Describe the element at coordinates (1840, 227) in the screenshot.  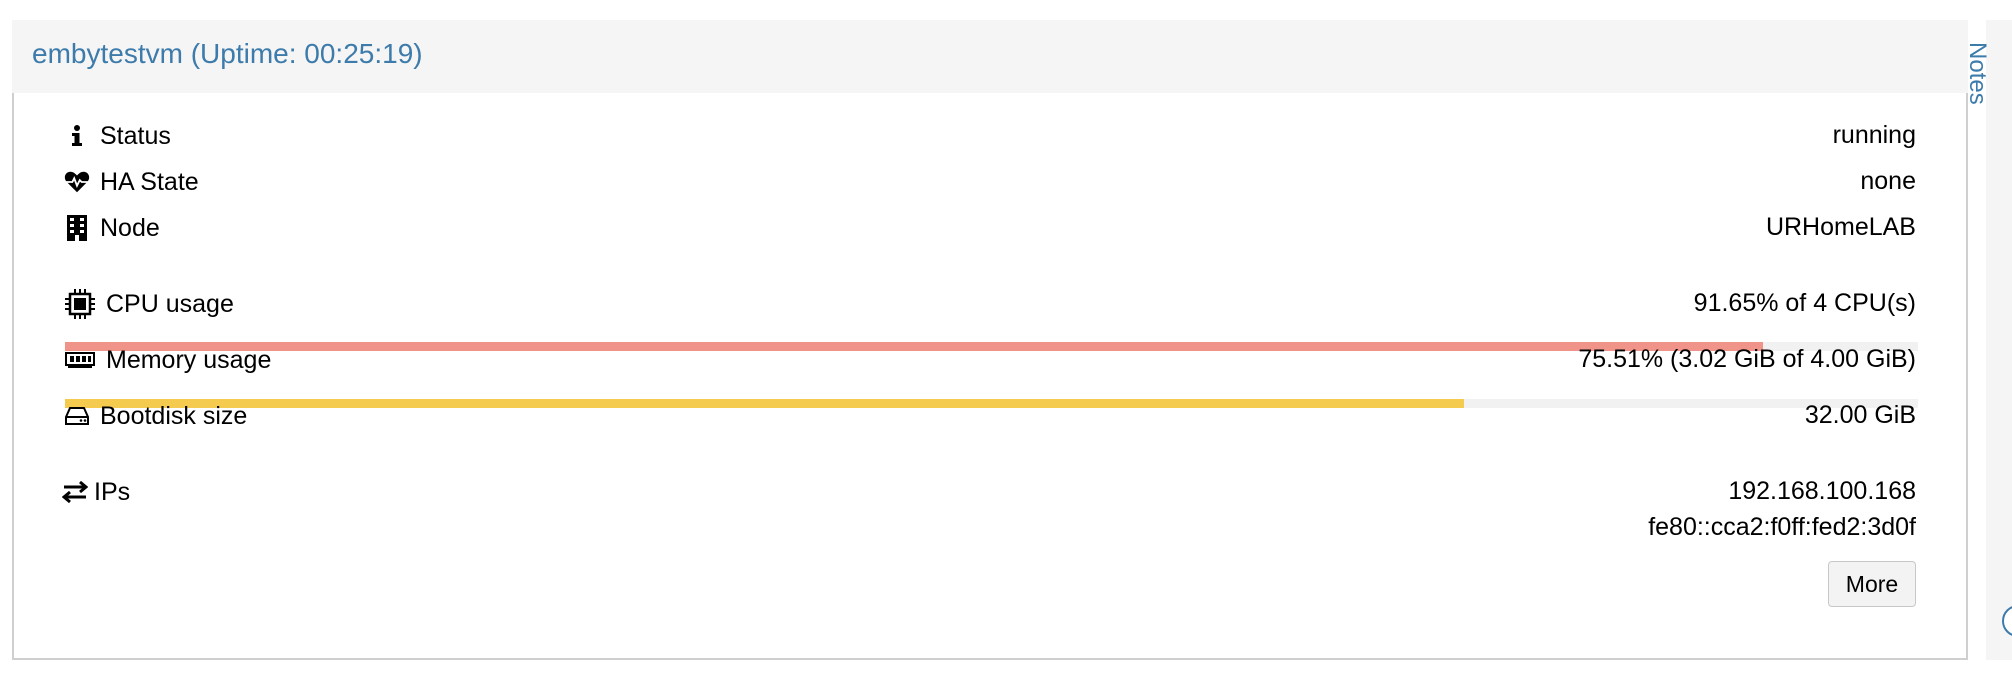
I see `node-value: URHomeLAB` at that location.